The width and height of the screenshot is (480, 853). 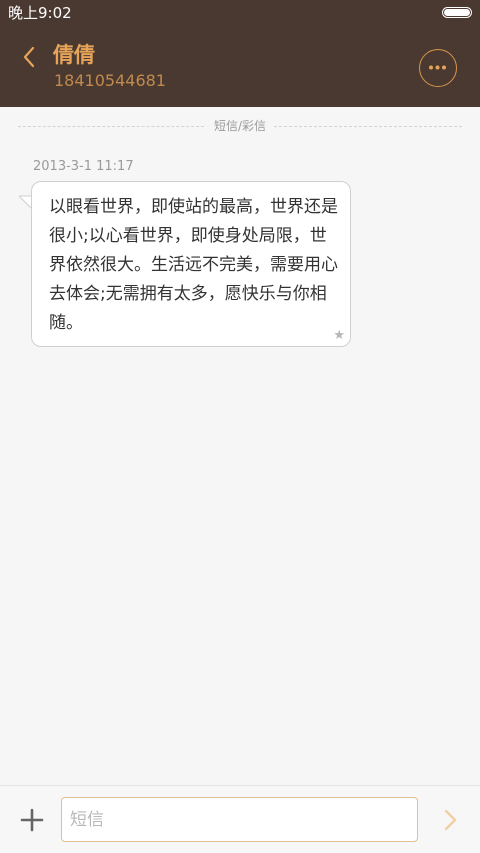 I want to click on contact-number: 18410544681, so click(x=110, y=80).